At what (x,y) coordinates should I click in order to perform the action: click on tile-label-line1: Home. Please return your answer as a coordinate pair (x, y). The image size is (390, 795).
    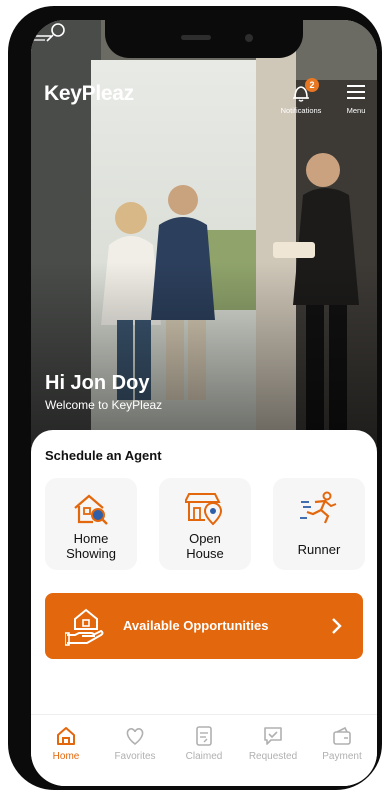
    Looking at the image, I should click on (91, 538).